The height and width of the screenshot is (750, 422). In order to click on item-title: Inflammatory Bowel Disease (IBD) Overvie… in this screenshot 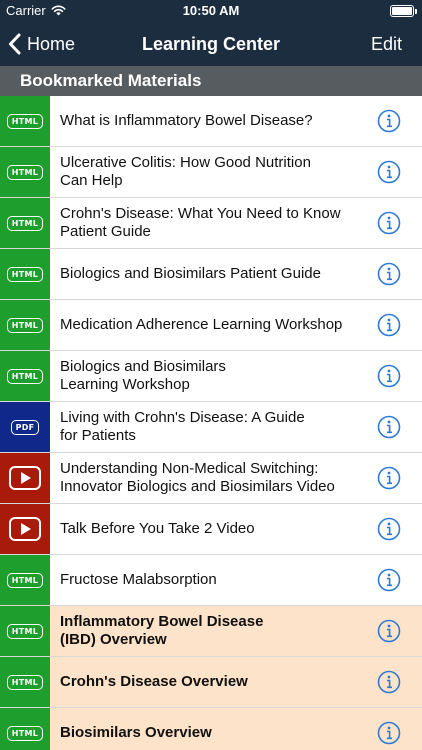, I will do `click(162, 630)`.